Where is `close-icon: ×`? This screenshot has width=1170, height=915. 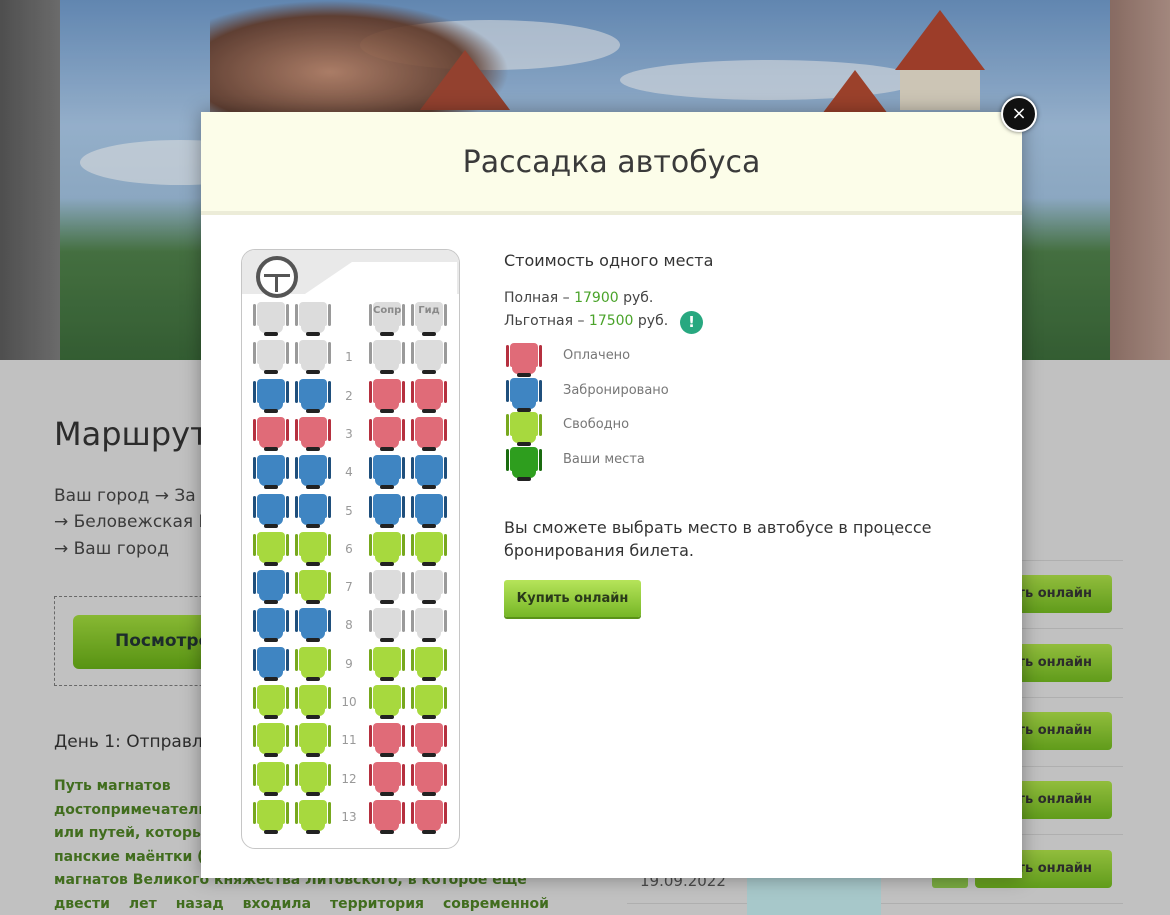
close-icon: × is located at coordinates (1019, 114).